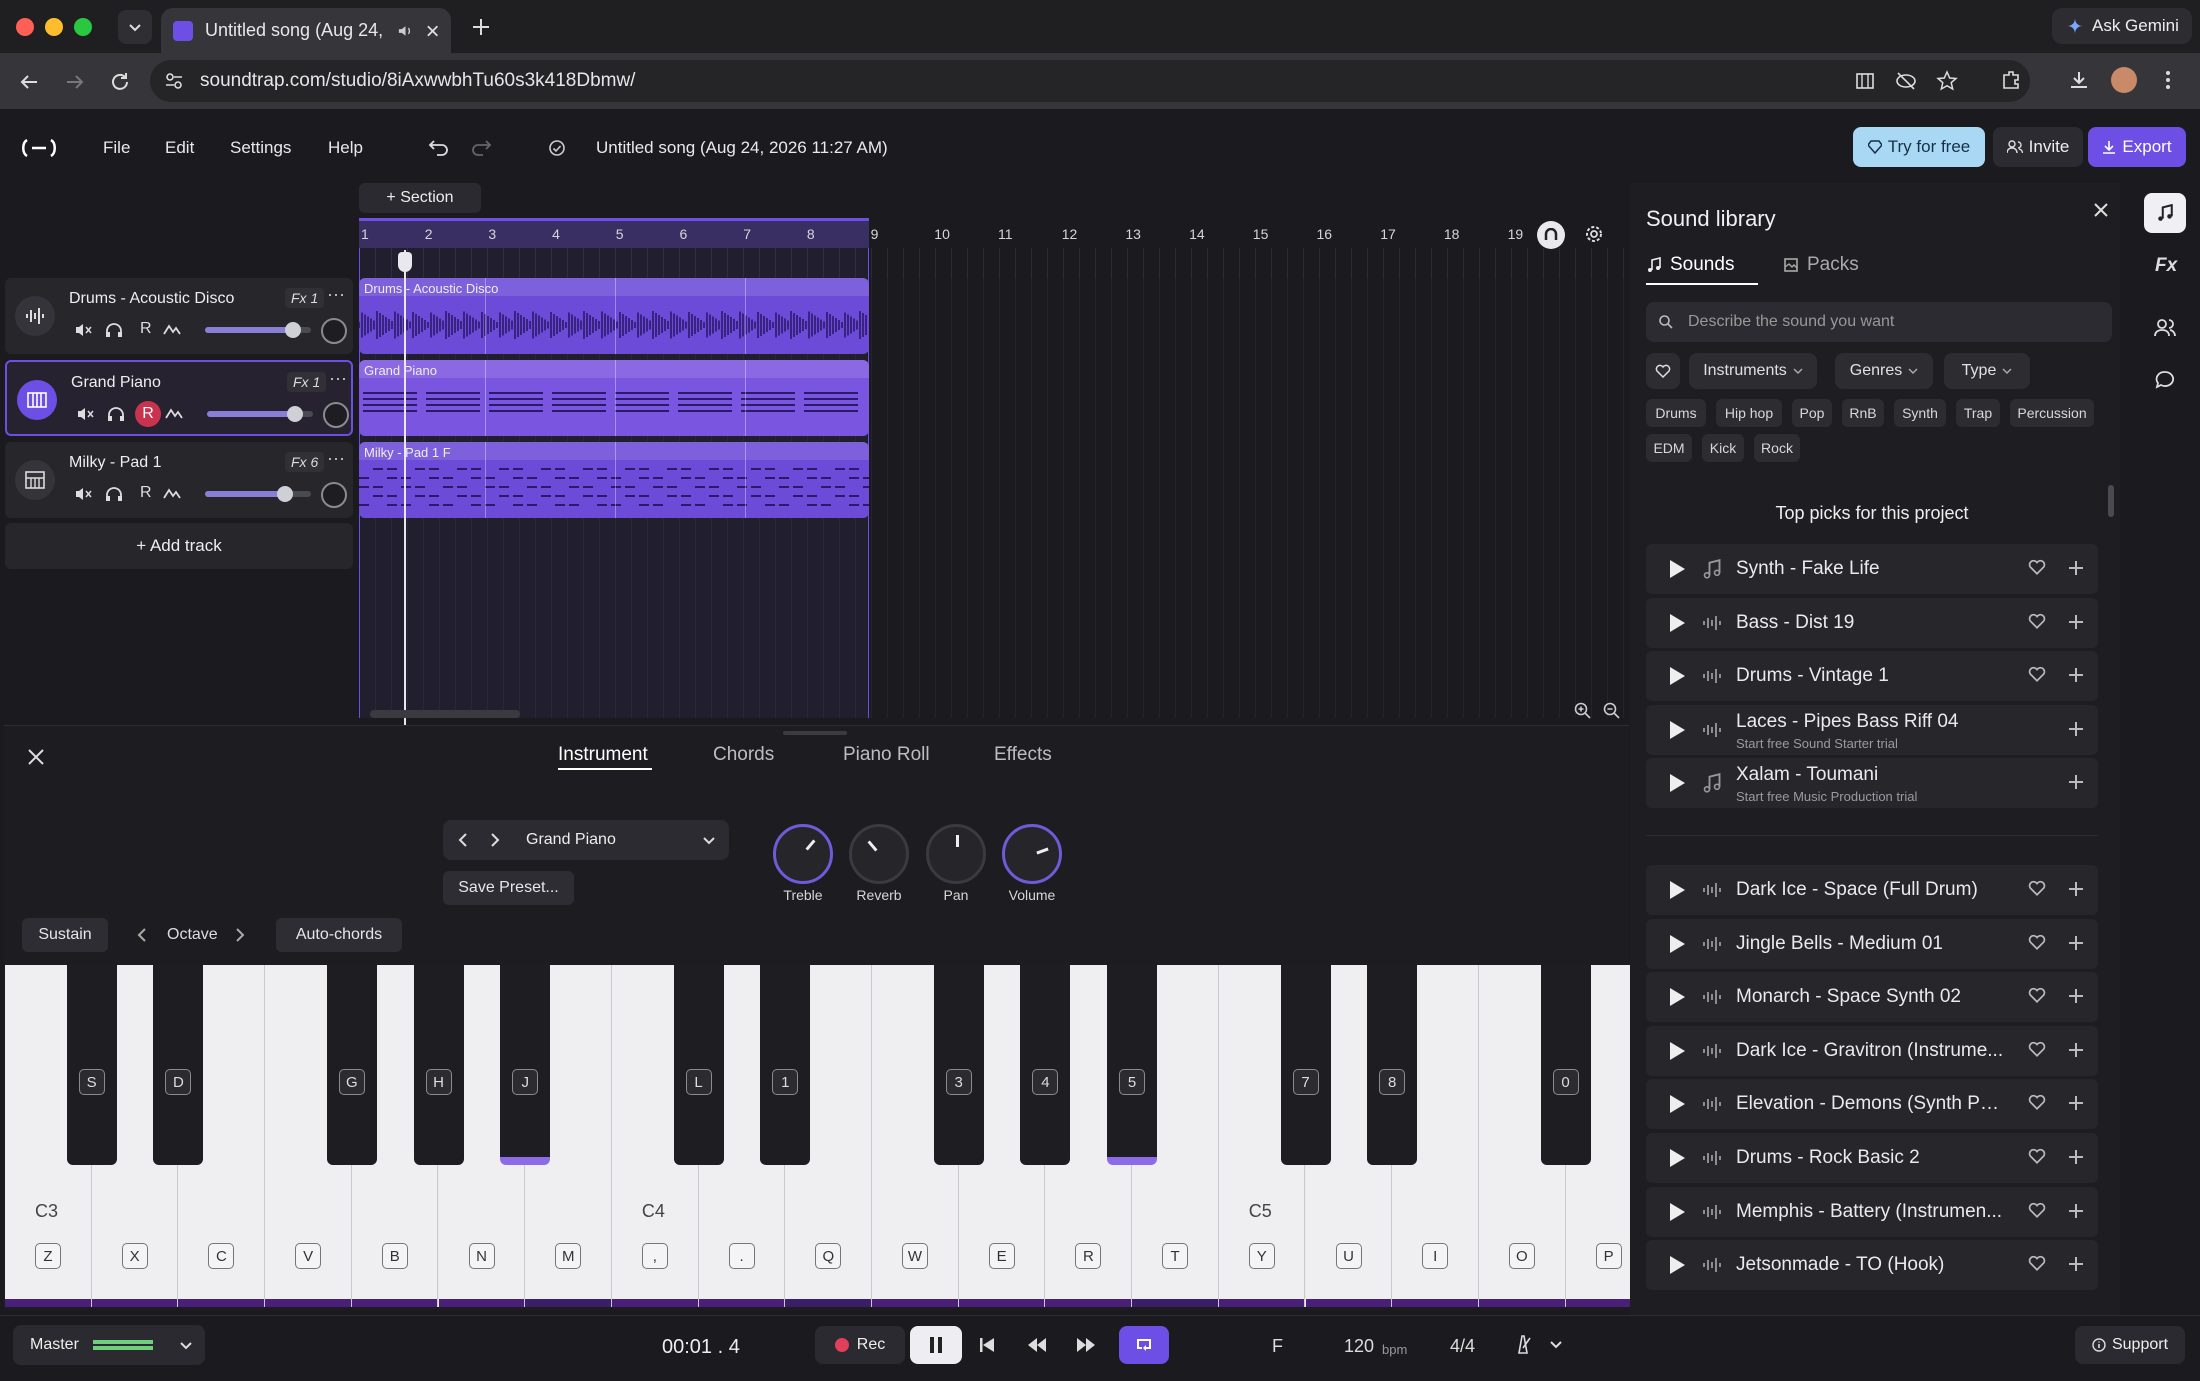 The image size is (2200, 1381). What do you see at coordinates (743, 755) in the screenshot?
I see `tab-chords: Chords` at bounding box center [743, 755].